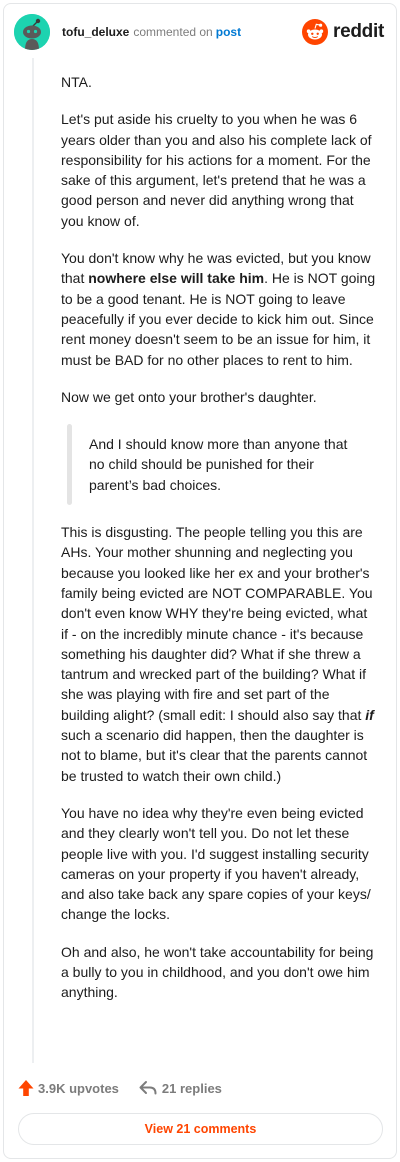  Describe the element at coordinates (176, 278) in the screenshot. I see `bold-phrase: nowhere else will take him` at that location.